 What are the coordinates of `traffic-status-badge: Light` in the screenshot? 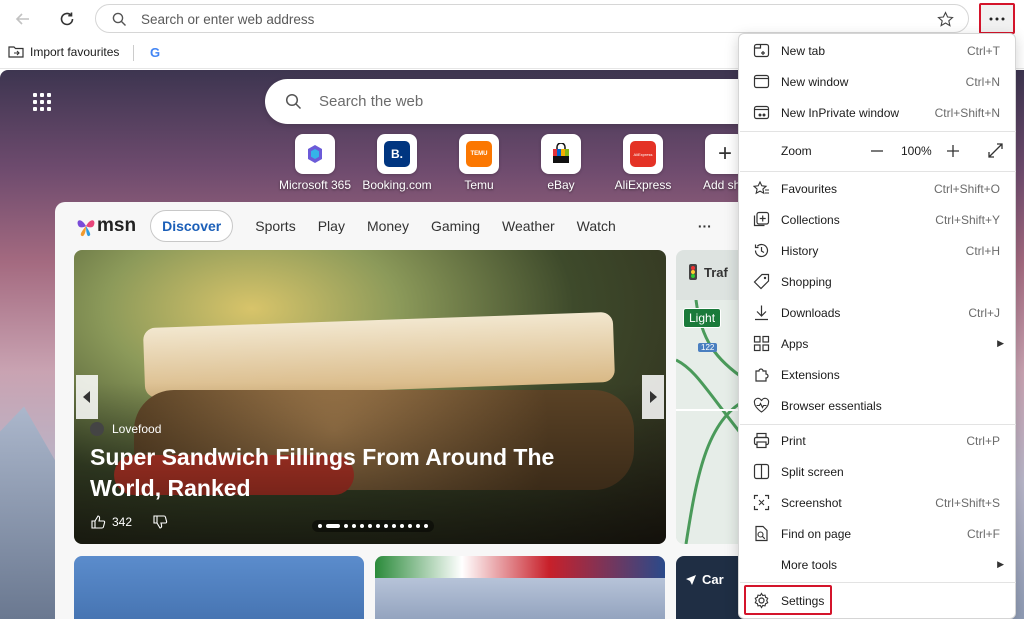 It's located at (702, 318).